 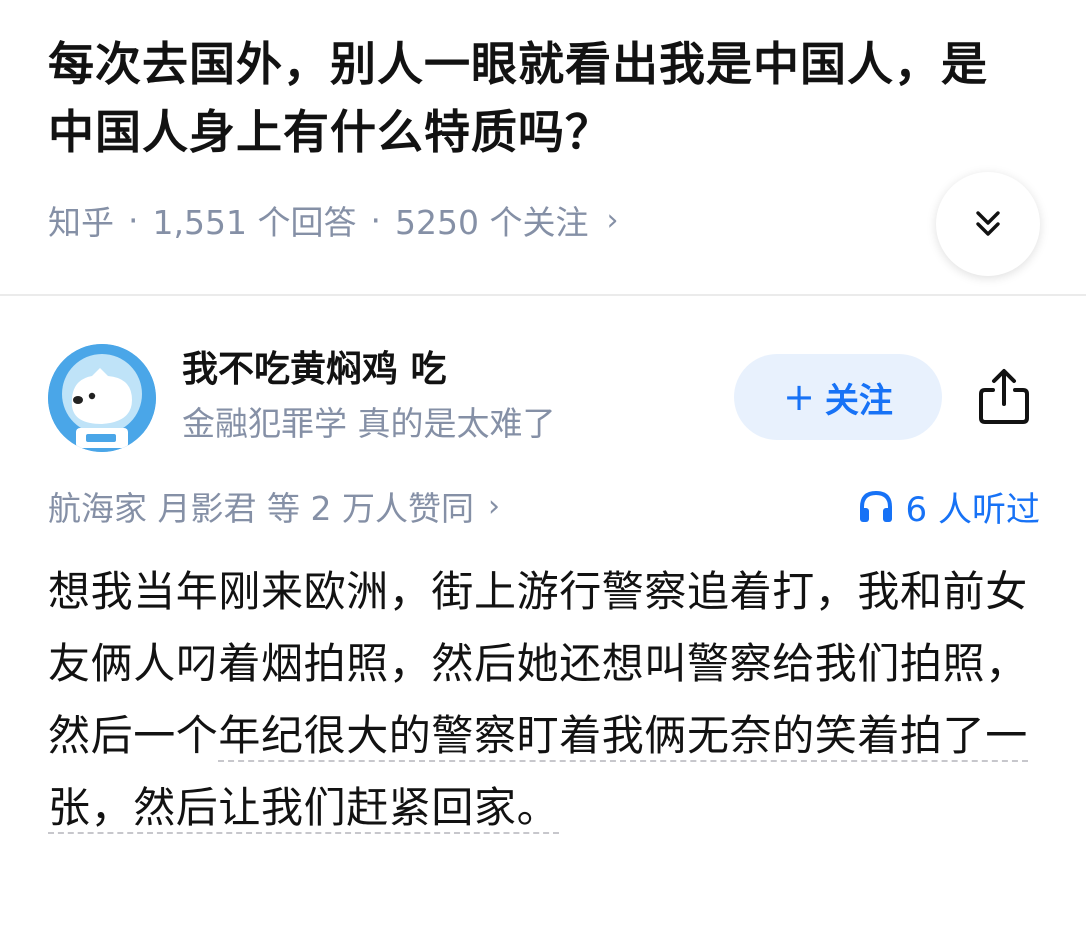 I want to click on listened-text: 6 人听过, so click(x=972, y=509).